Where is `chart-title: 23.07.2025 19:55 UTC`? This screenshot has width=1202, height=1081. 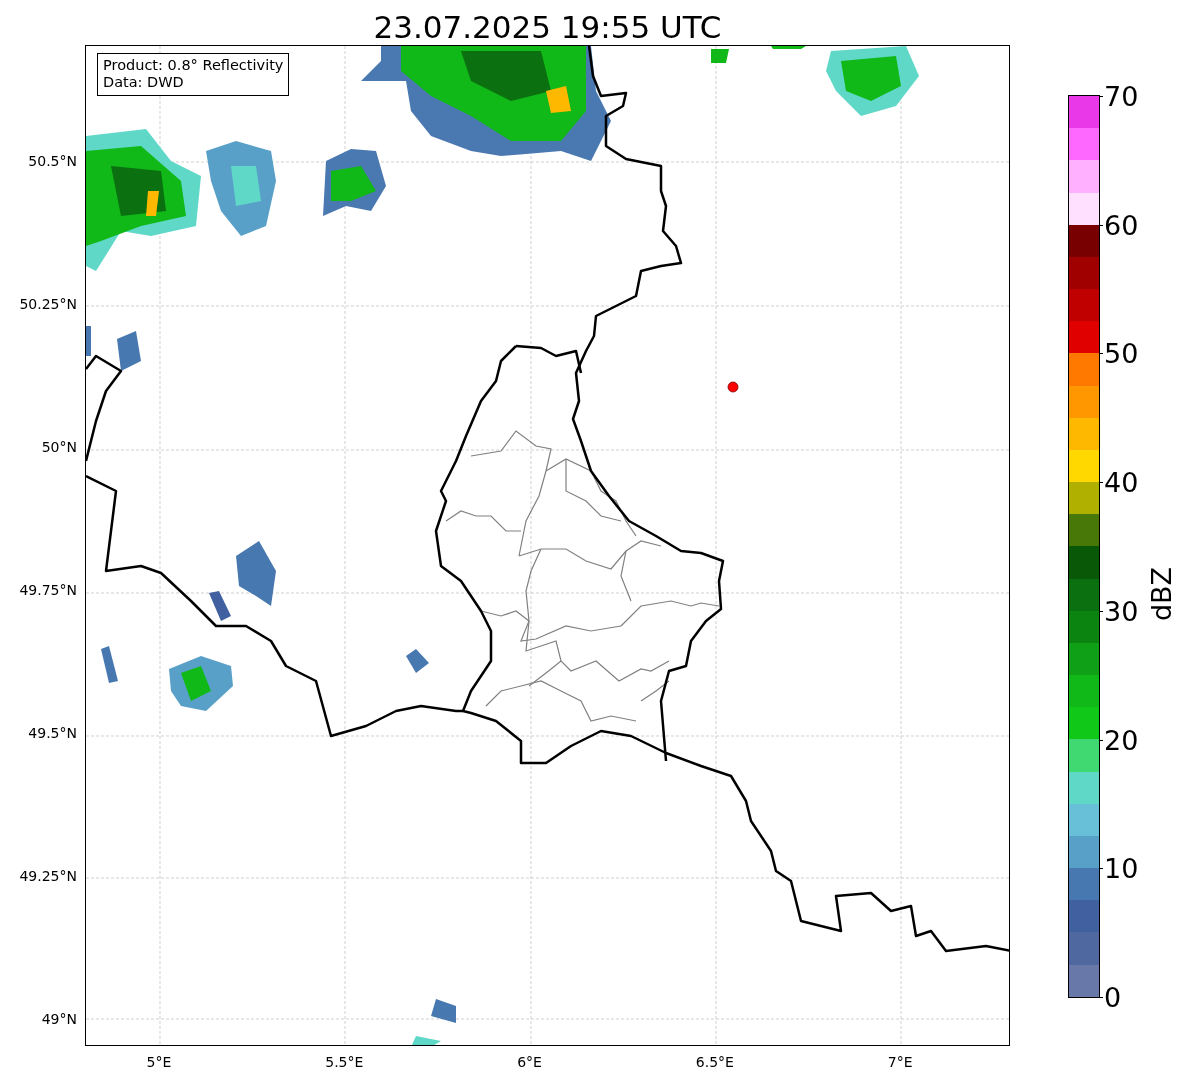 chart-title: 23.07.2025 19:55 UTC is located at coordinates (547, 27).